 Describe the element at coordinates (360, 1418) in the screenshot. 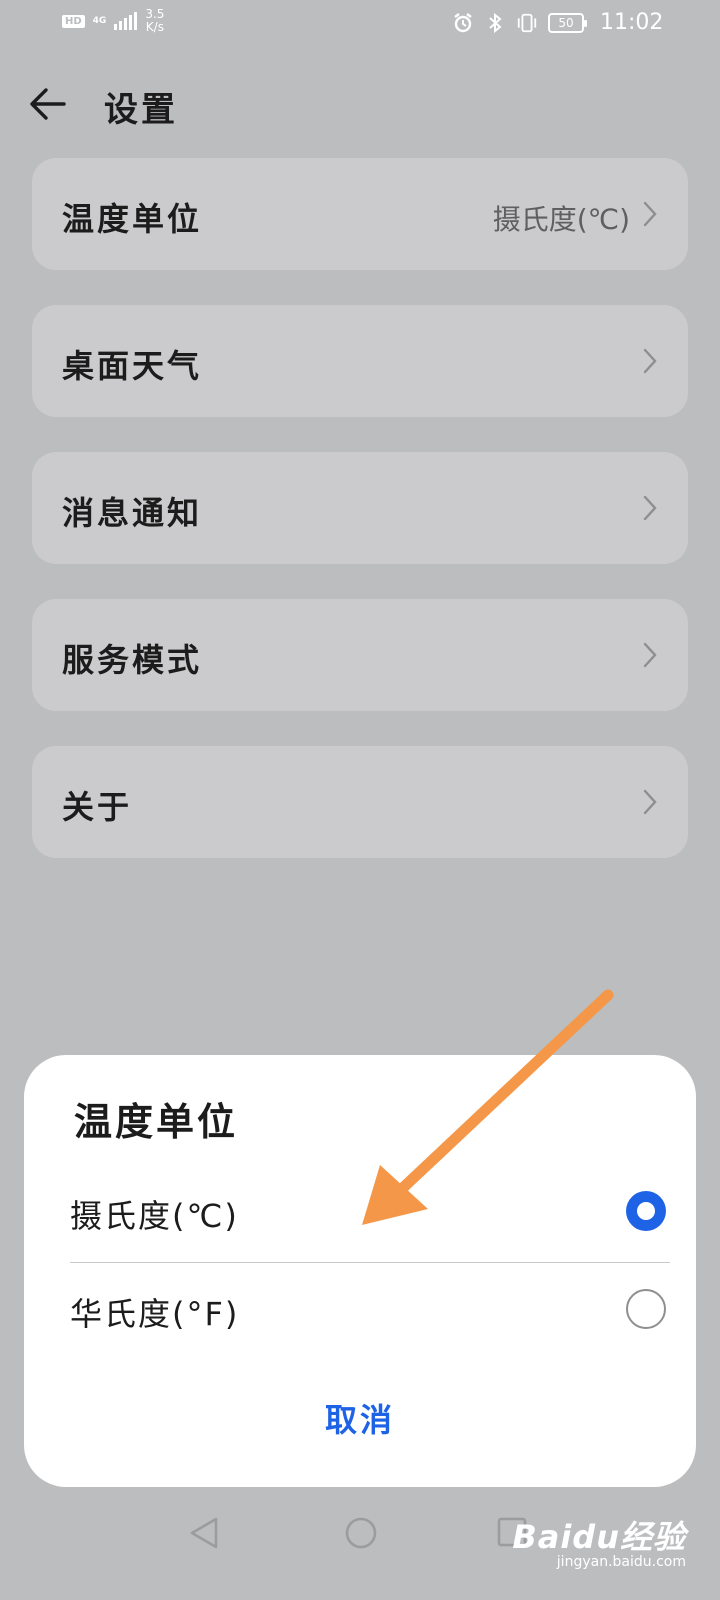

I see `cancel-button: 取消` at that location.